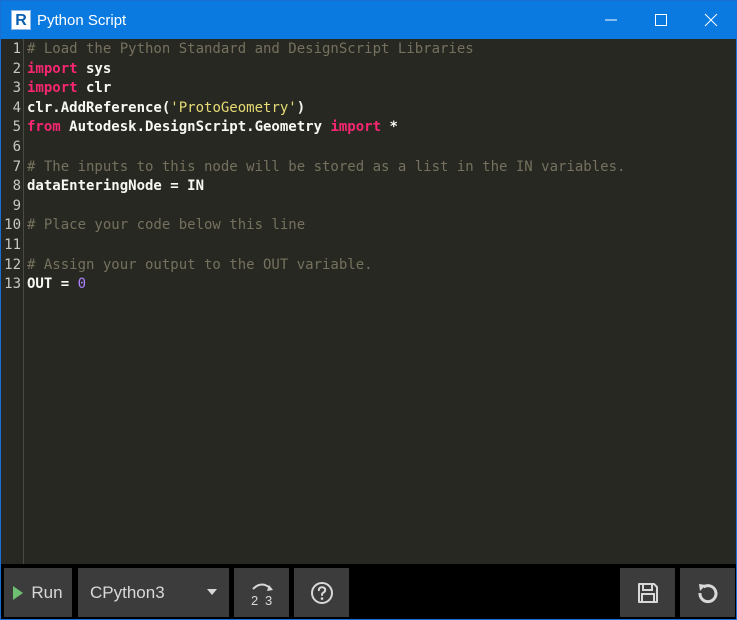 The width and height of the screenshot is (737, 620). I want to click on svg-text: 2, so click(254, 600).